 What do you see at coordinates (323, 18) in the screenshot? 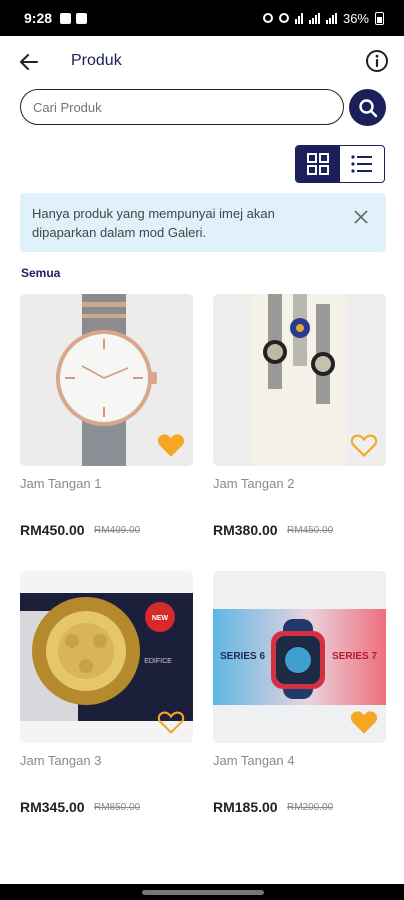
I see `system-icons: 36%` at bounding box center [323, 18].